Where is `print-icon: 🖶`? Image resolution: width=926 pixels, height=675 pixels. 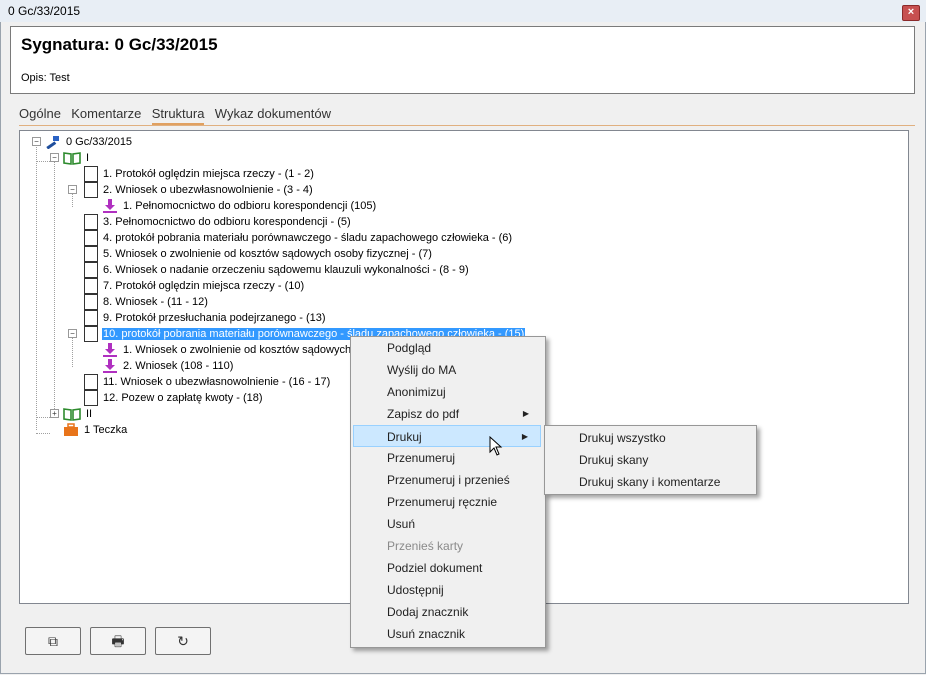 print-icon: 🖶 is located at coordinates (118, 641).